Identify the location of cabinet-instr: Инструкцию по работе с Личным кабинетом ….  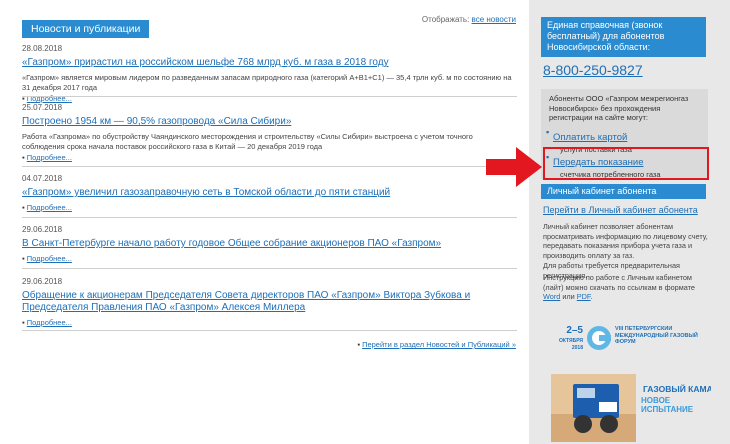
(619, 287).